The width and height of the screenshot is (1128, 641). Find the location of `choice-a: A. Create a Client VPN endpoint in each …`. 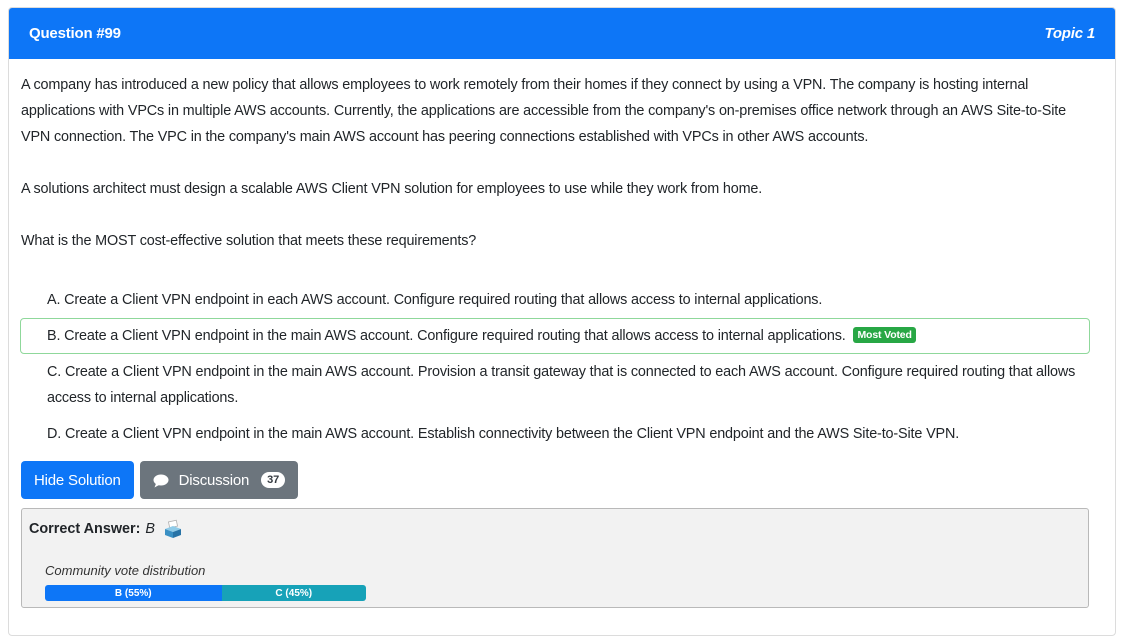

choice-a: A. Create a Client VPN endpoint in each … is located at coordinates (555, 300).